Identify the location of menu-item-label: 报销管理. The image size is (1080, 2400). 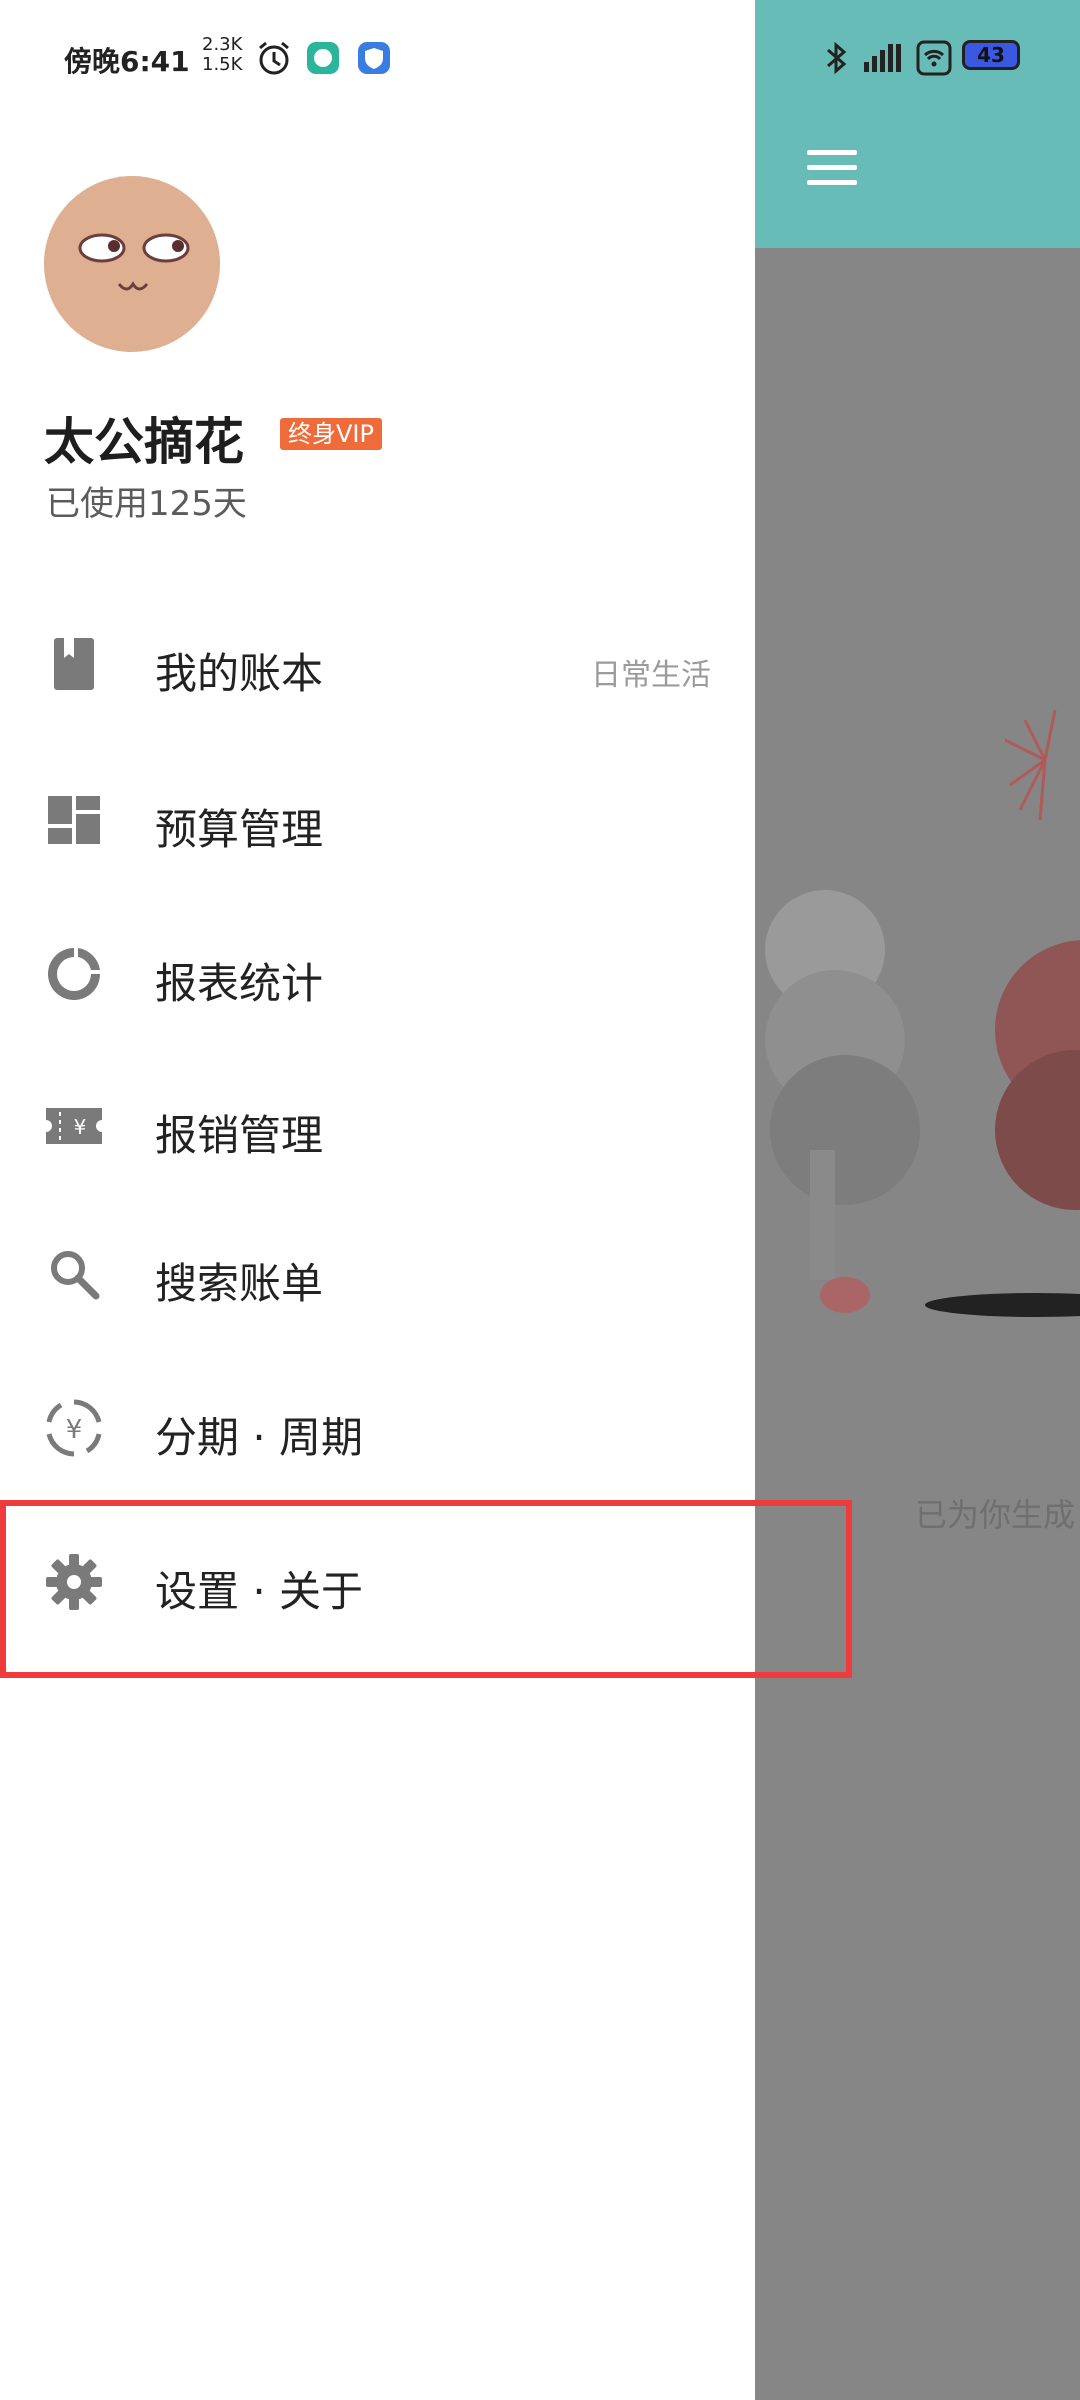
(239, 1135).